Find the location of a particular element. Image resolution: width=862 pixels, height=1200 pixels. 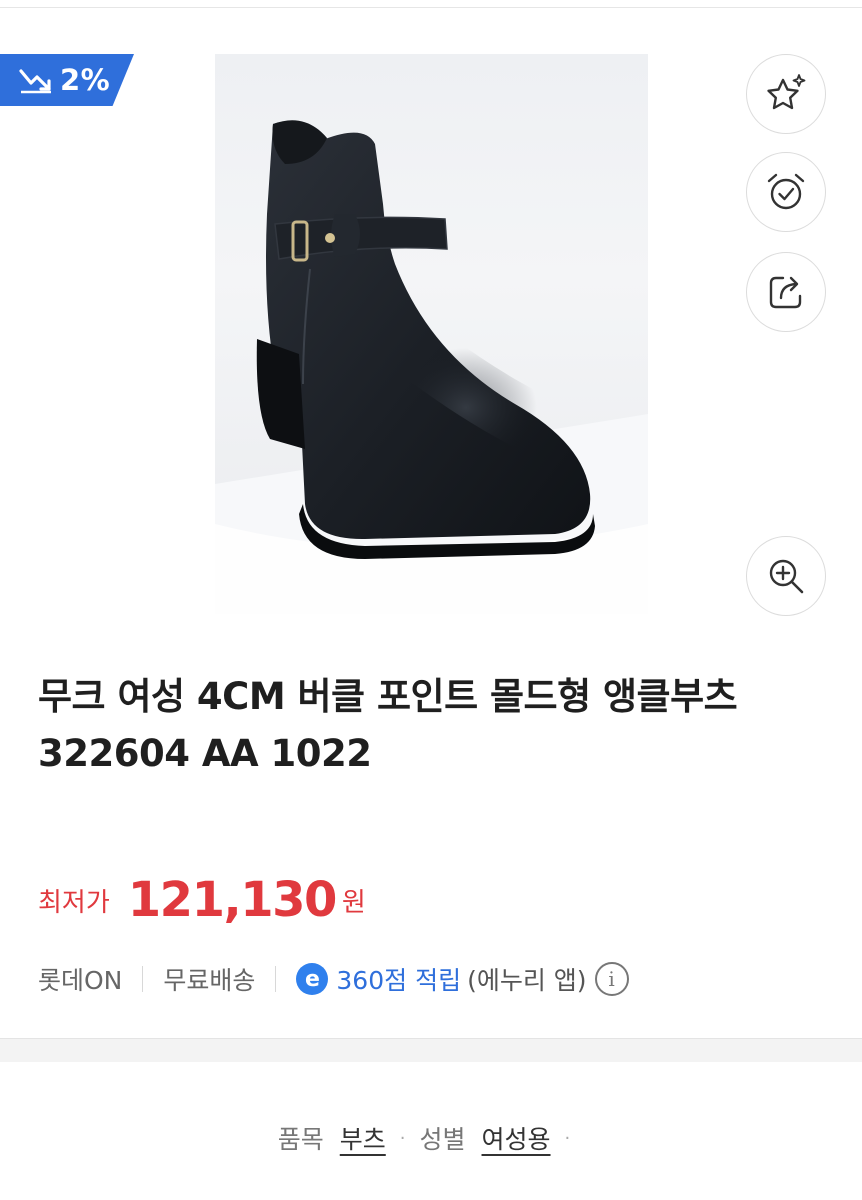

product-title-line2: 322604 AA 1022 is located at coordinates (205, 753).